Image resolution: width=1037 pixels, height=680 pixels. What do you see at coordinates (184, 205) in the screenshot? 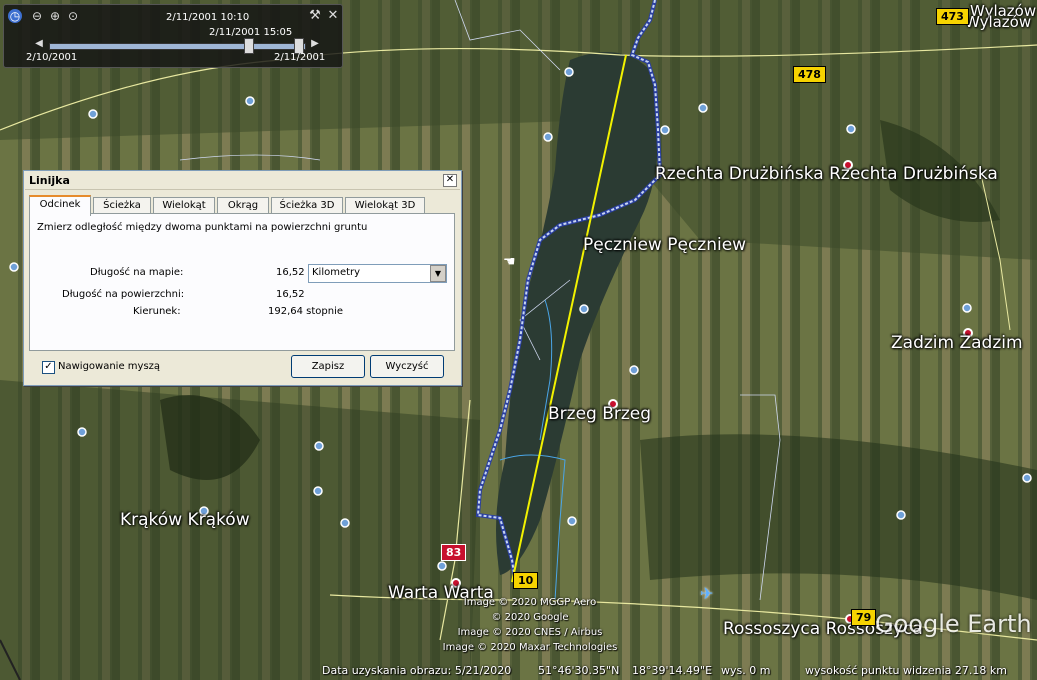
I see `tab-wielokat: Wielokąt` at bounding box center [184, 205].